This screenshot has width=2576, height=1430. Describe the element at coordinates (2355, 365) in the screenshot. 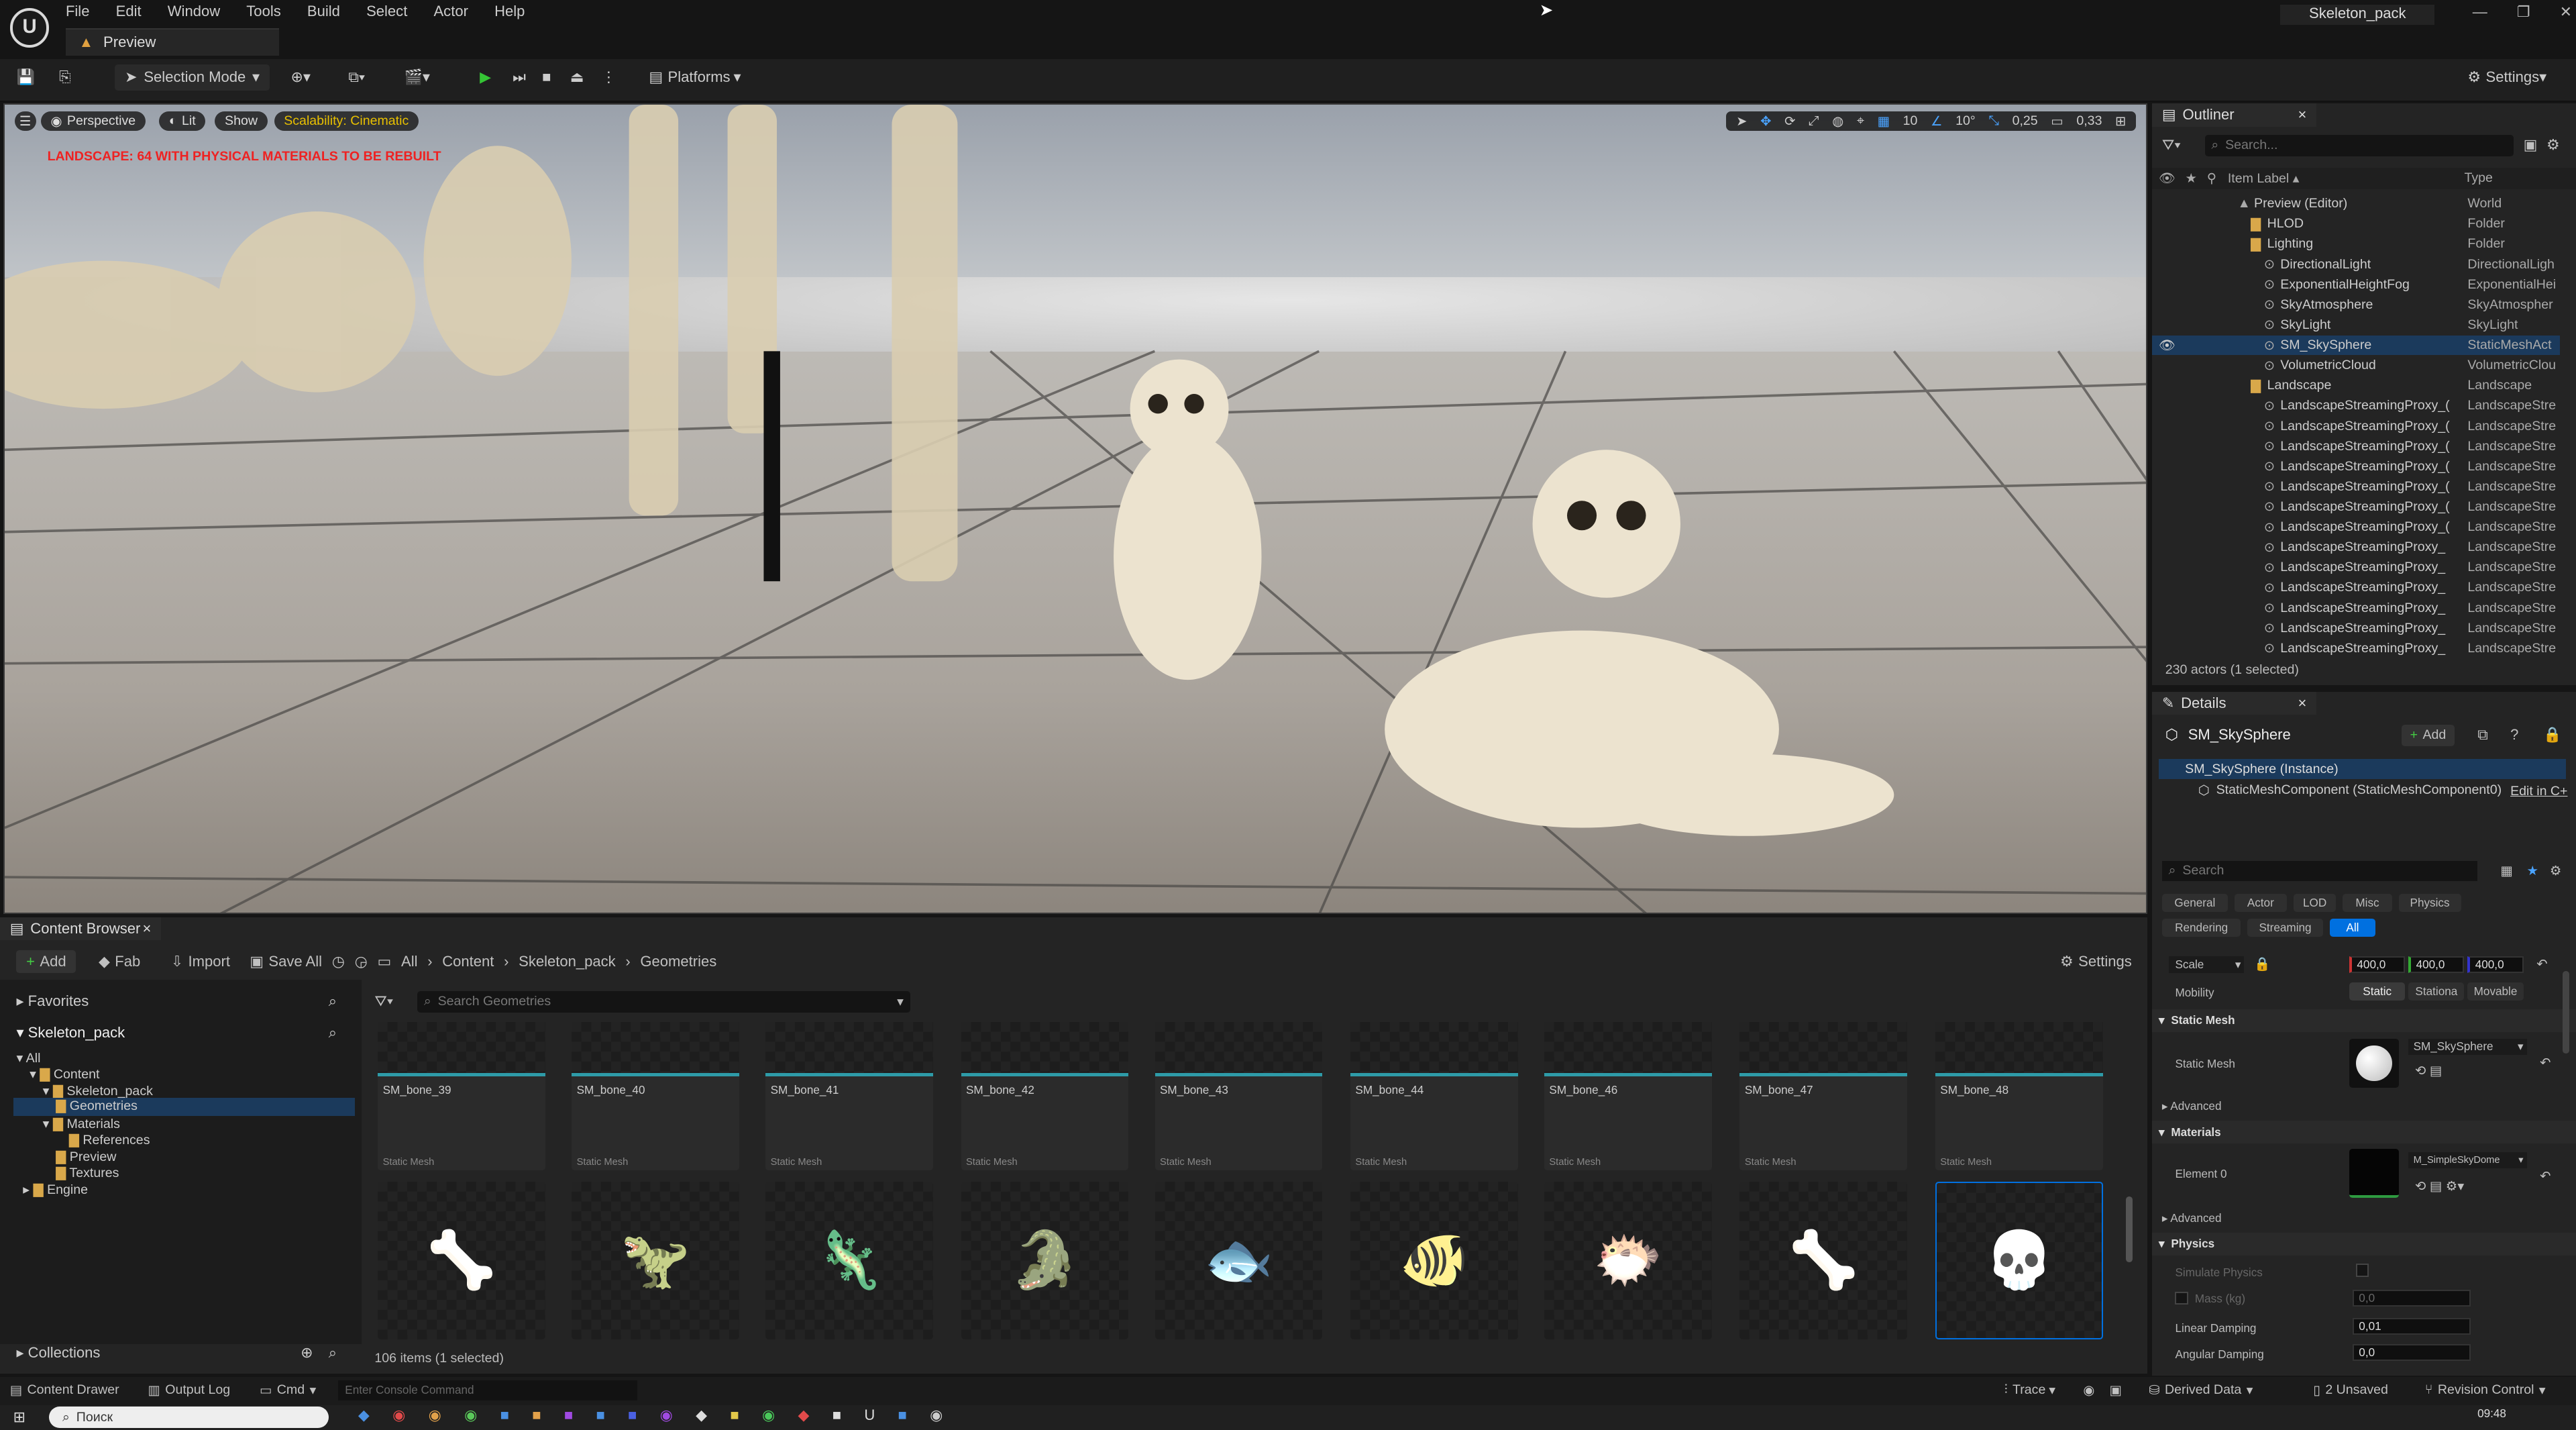

I see `outliner-row: ⊙ VolumetricCloud VolumetricClou` at that location.